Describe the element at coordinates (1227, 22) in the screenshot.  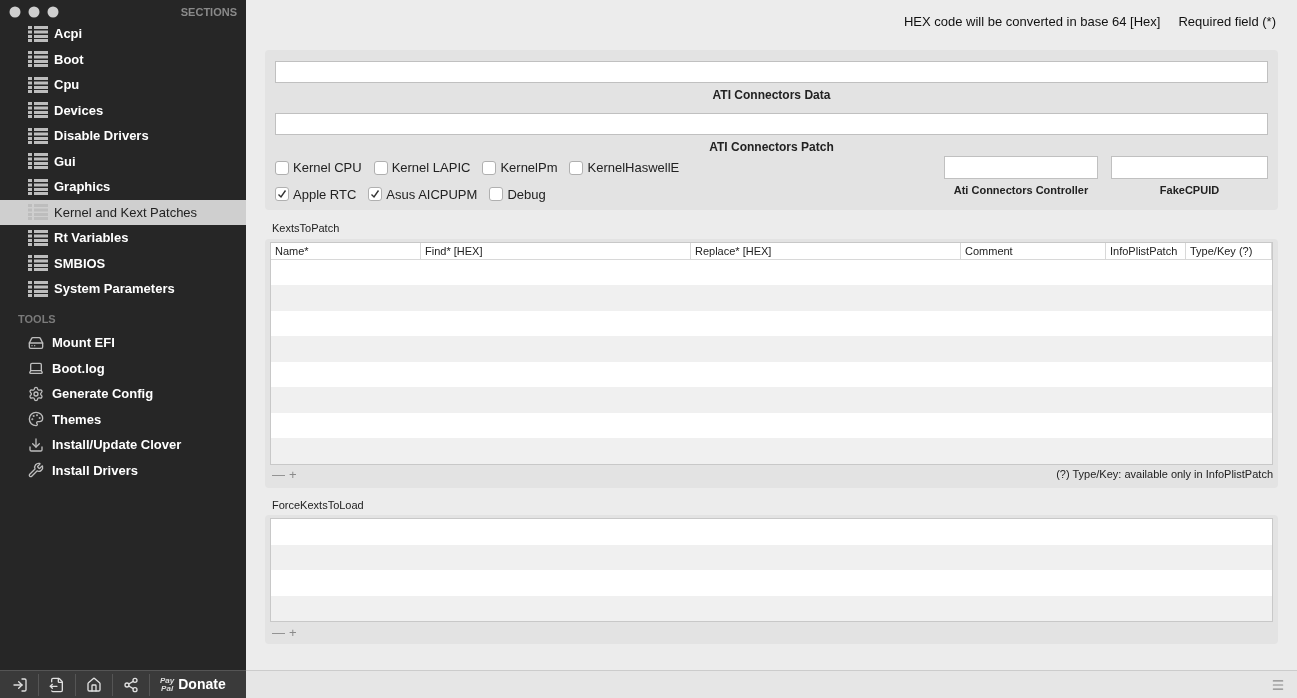
I see `required-note: Required field (*)` at that location.